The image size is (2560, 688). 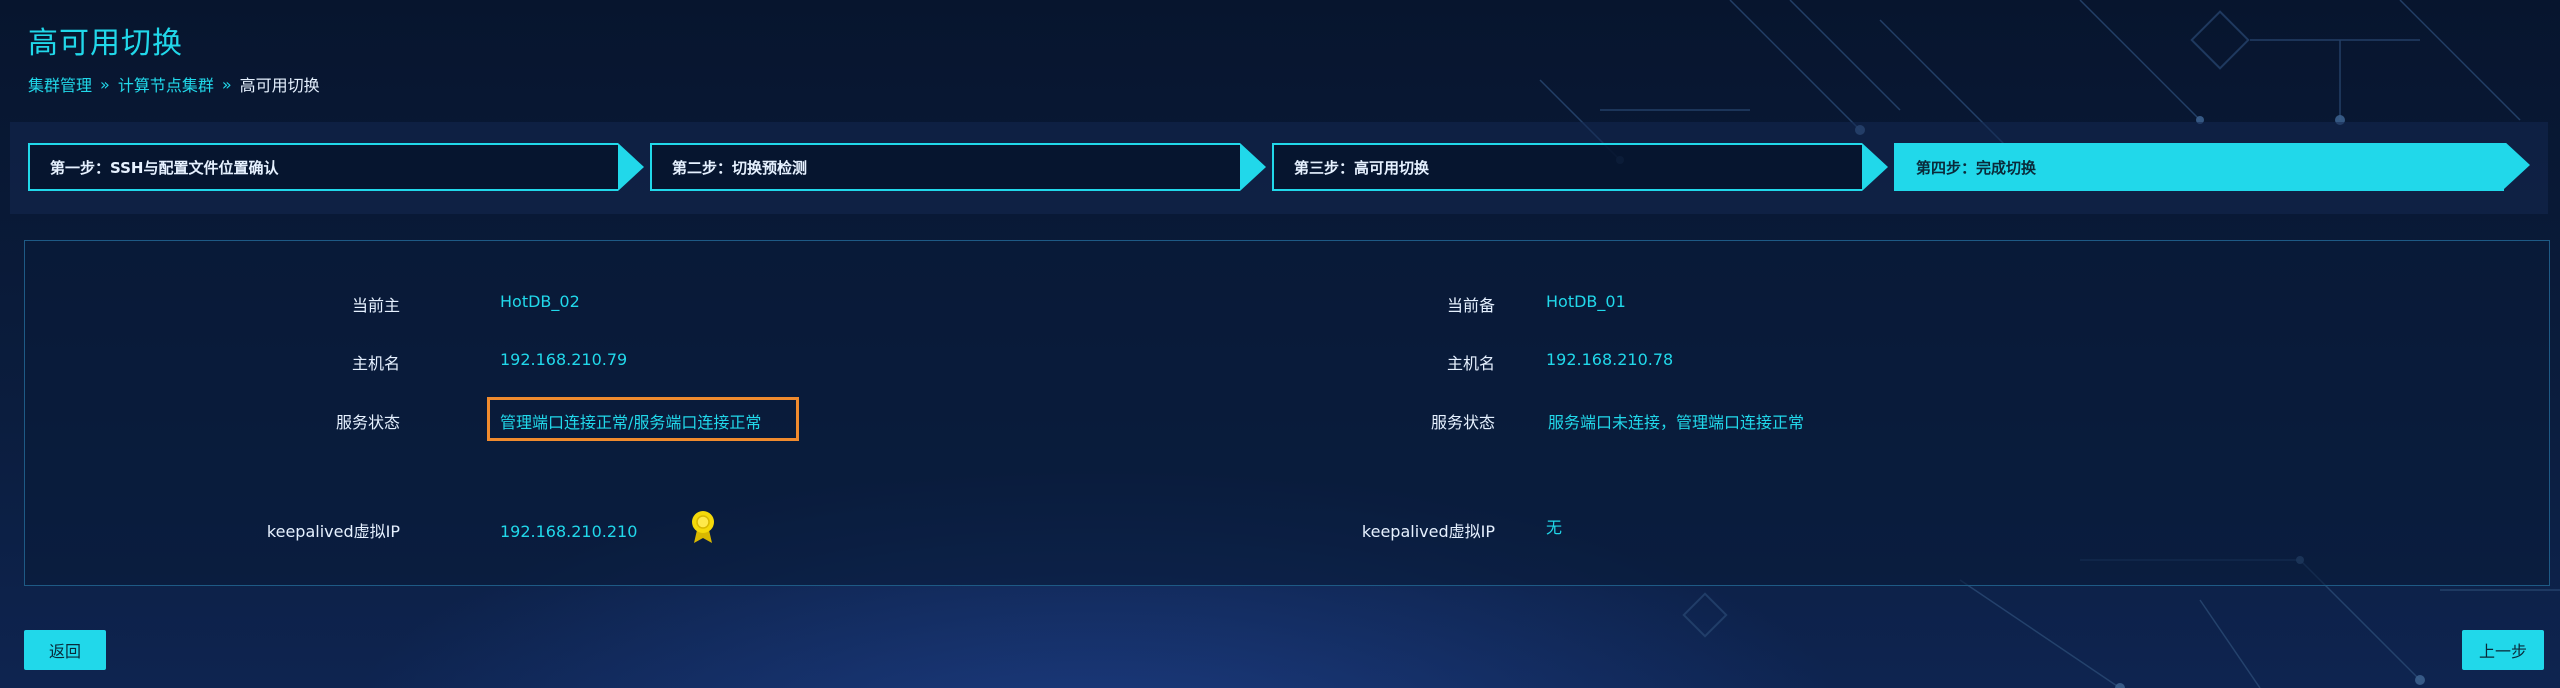 I want to click on vip-badge-icon, so click(x=703, y=527).